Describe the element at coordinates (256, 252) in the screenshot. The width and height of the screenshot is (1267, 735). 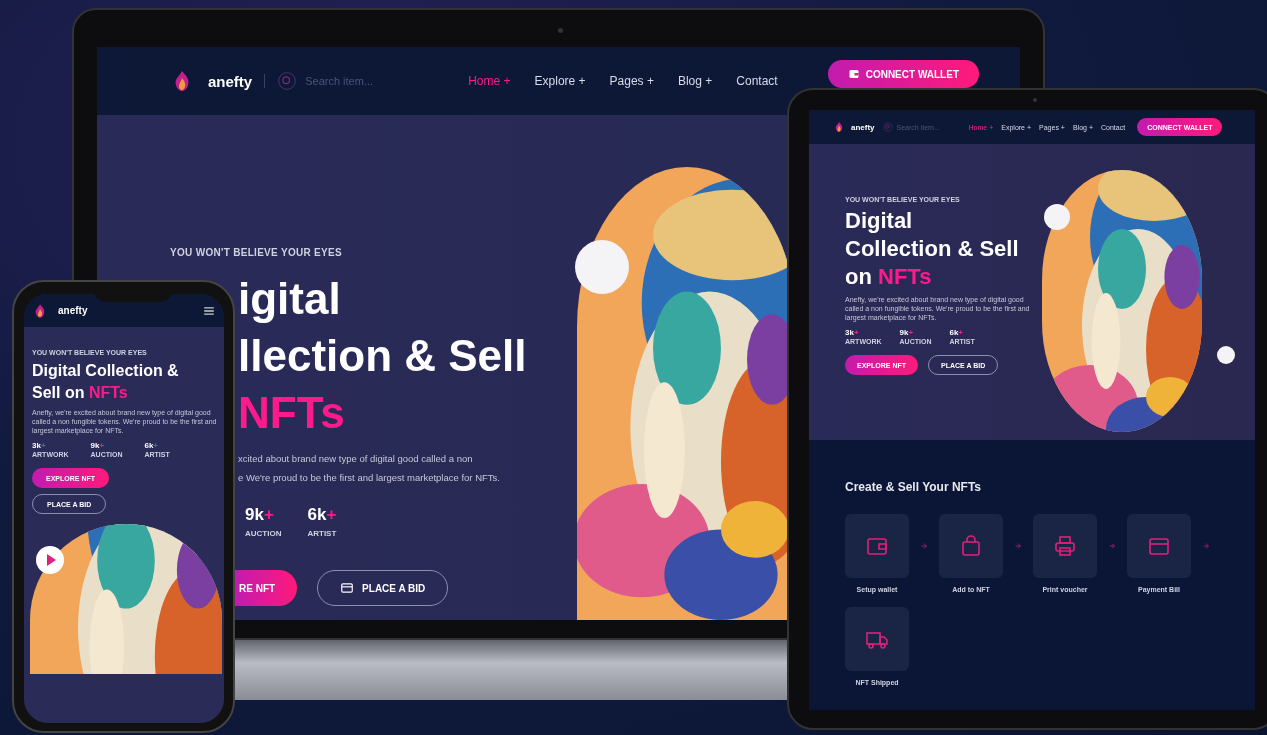
I see `hero-eyebrow: YOU WON'T BELIEVE YOUR EYES` at that location.